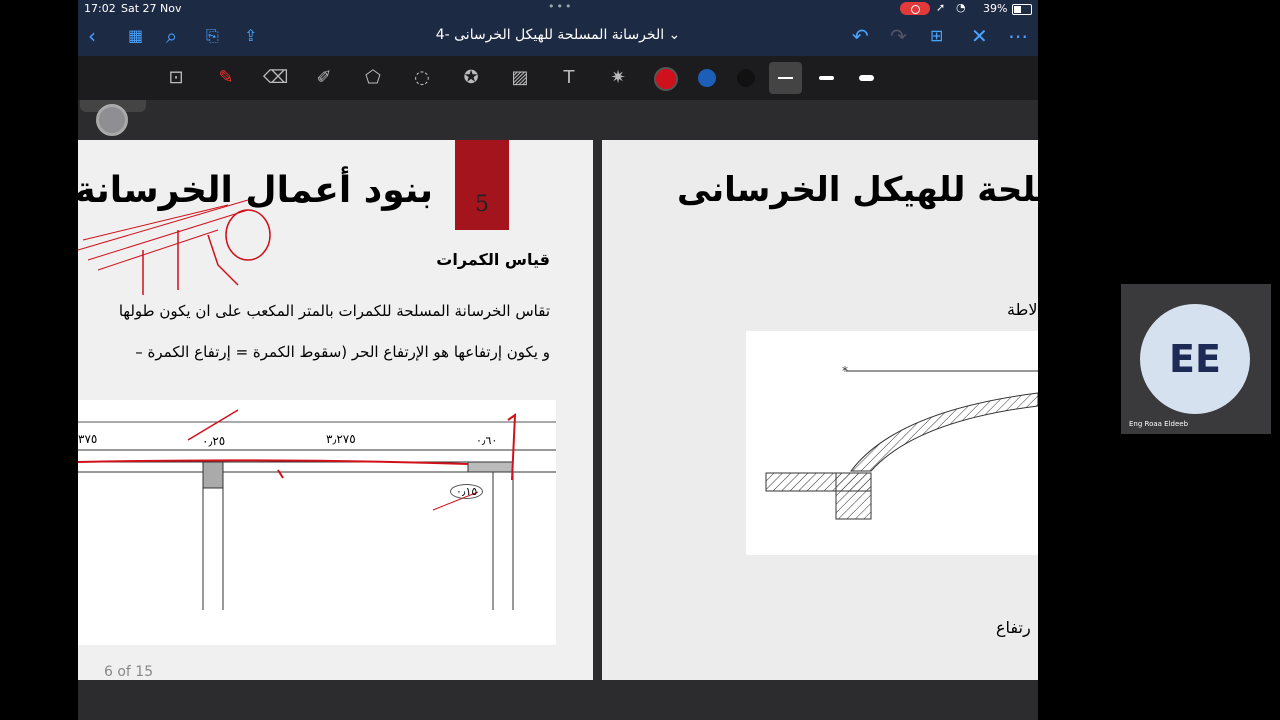  What do you see at coordinates (174, 247) in the screenshot?
I see `red-handwritten-annotation` at bounding box center [174, 247].